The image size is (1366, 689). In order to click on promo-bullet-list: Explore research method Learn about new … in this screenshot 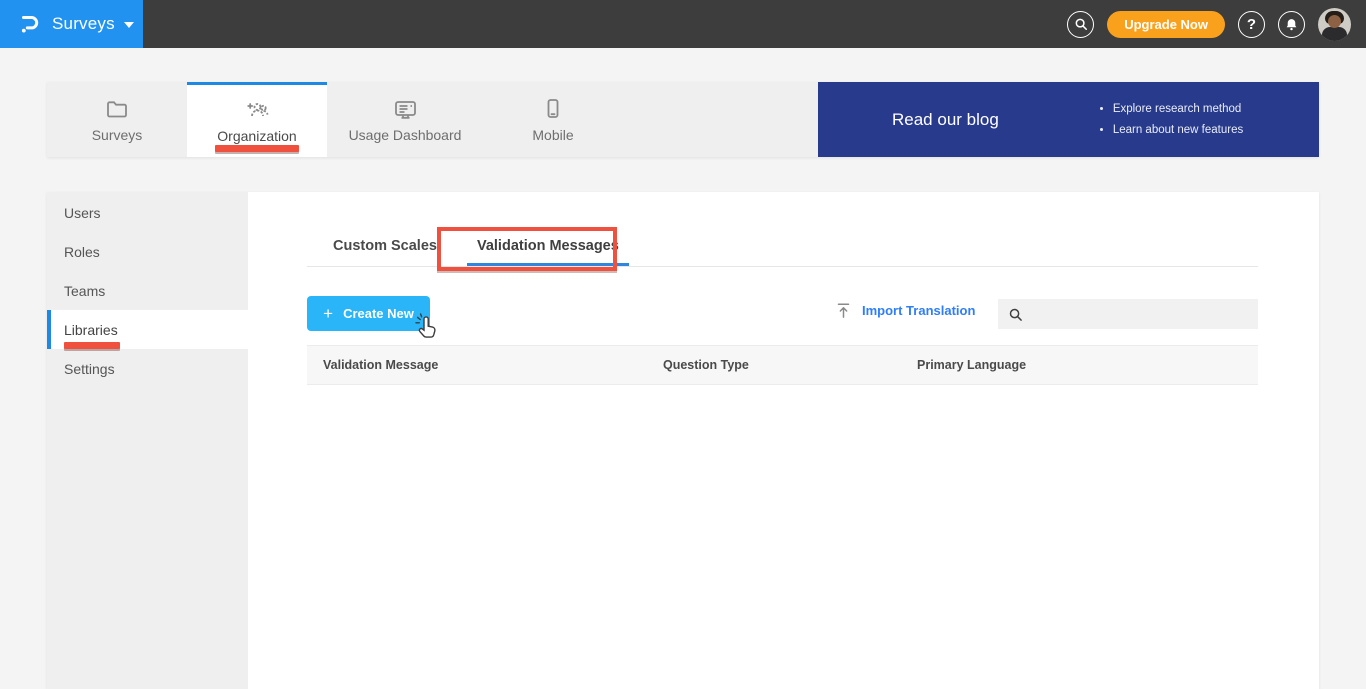, I will do `click(1171, 120)`.